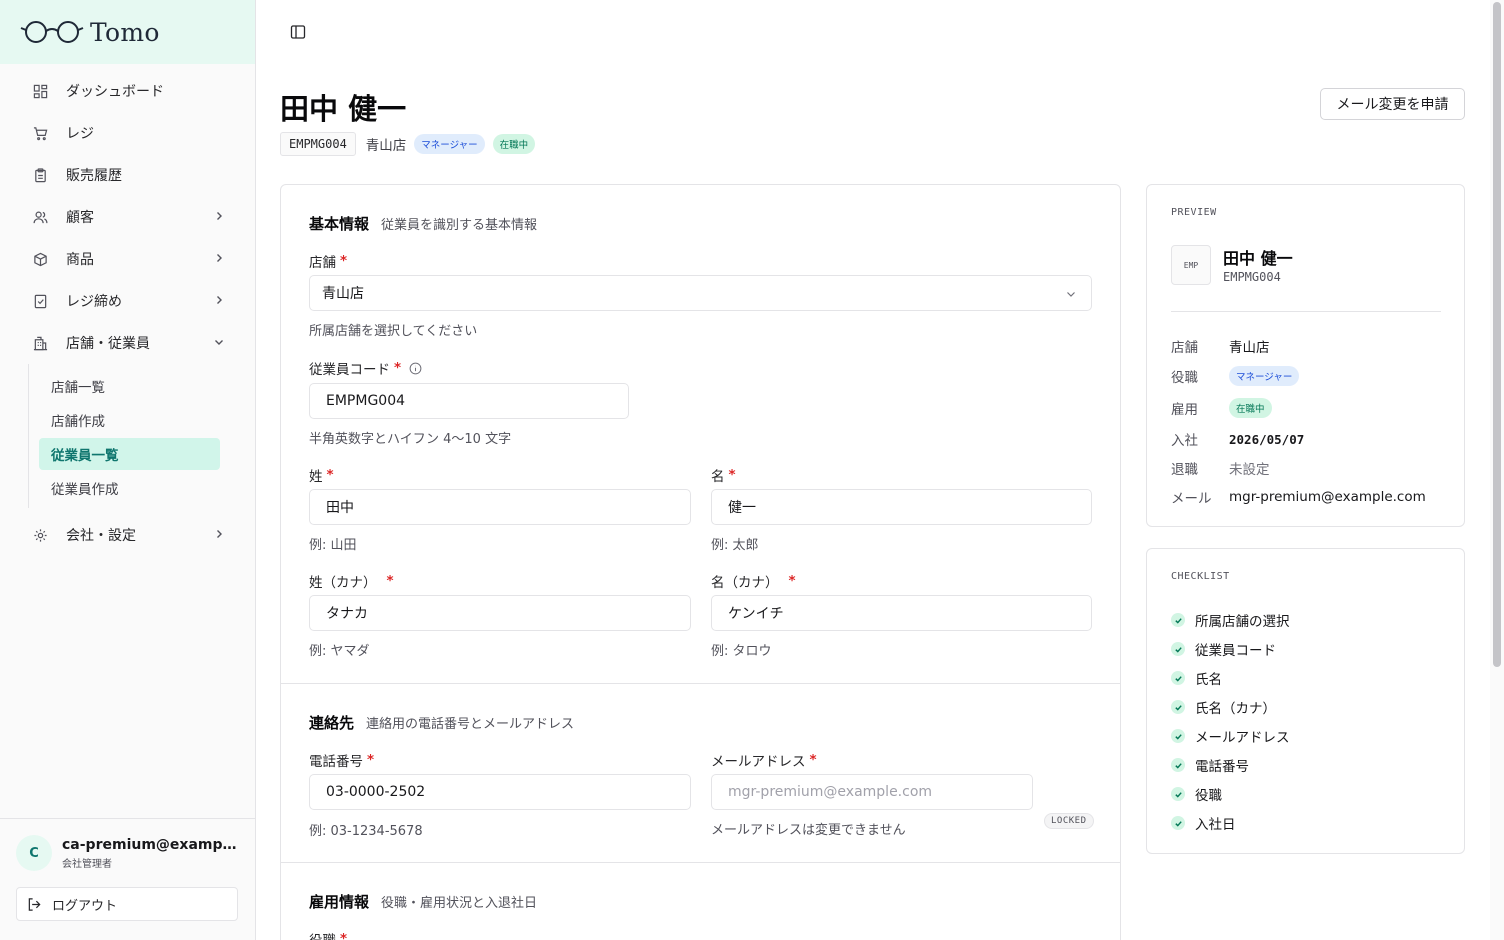 This screenshot has height=940, width=1504. I want to click on checklist-item: 氏名, so click(1196, 678).